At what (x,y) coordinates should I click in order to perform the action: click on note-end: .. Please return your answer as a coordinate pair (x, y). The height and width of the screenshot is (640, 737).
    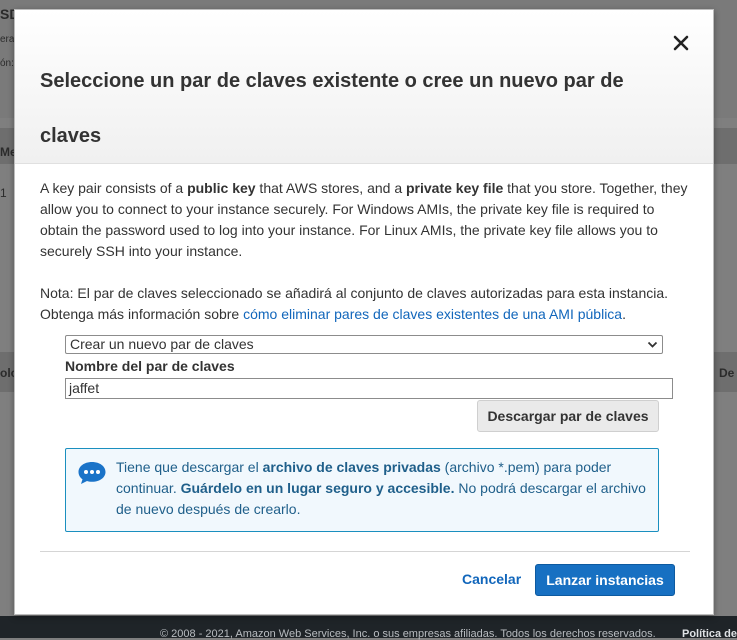
    Looking at the image, I should click on (624, 314).